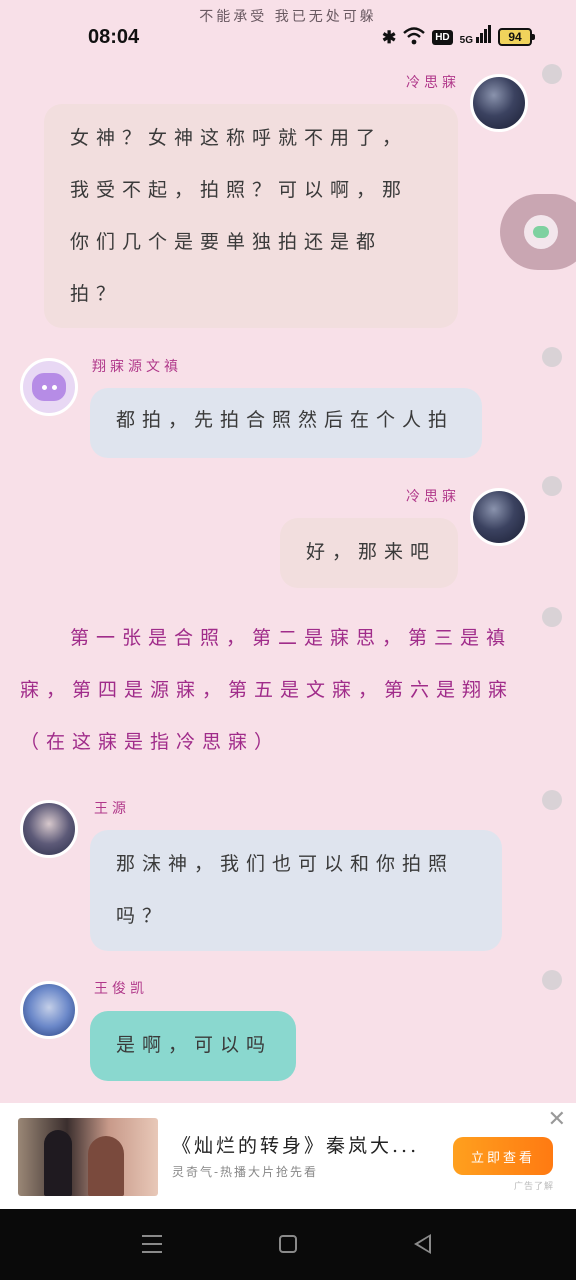 The width and height of the screenshot is (576, 1280). I want to click on menu-icon, so click(152, 1244).